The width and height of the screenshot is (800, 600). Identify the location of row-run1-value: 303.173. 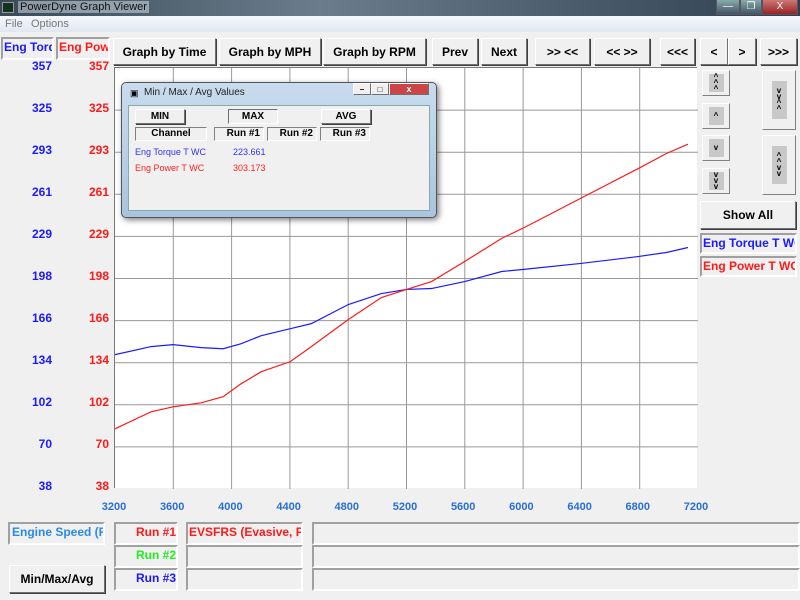
(249, 168).